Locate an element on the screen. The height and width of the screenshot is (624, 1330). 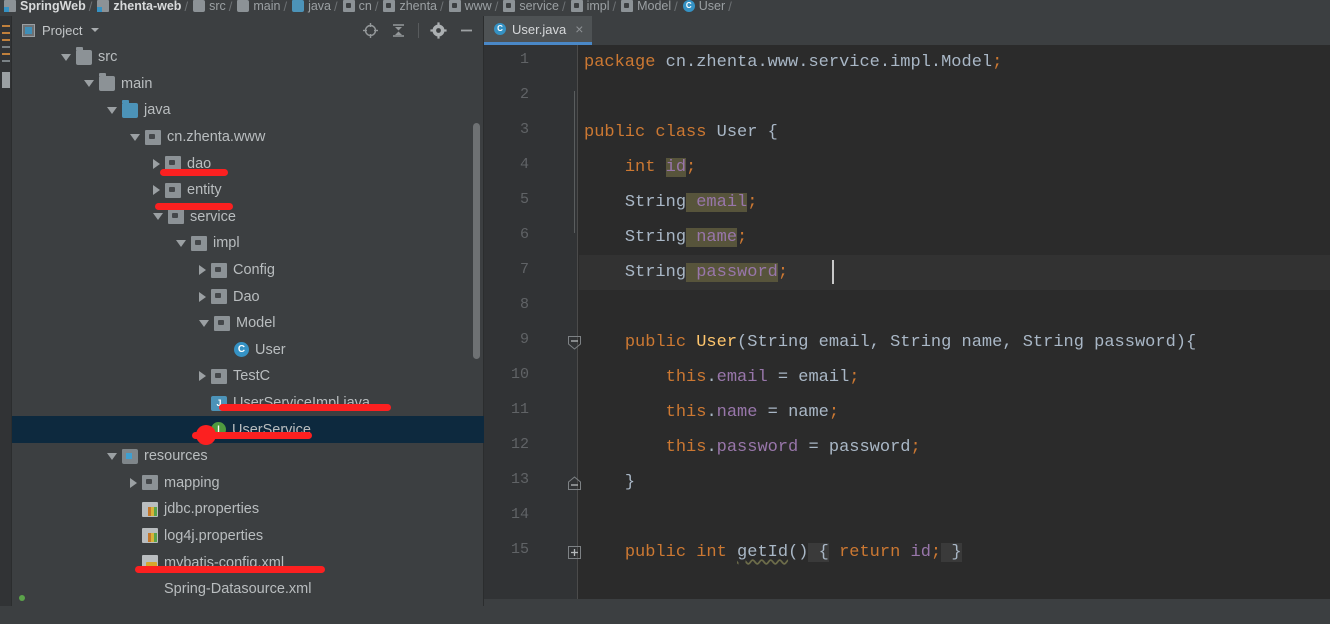
breadcrumb-label: java is located at coordinates (320, 6).